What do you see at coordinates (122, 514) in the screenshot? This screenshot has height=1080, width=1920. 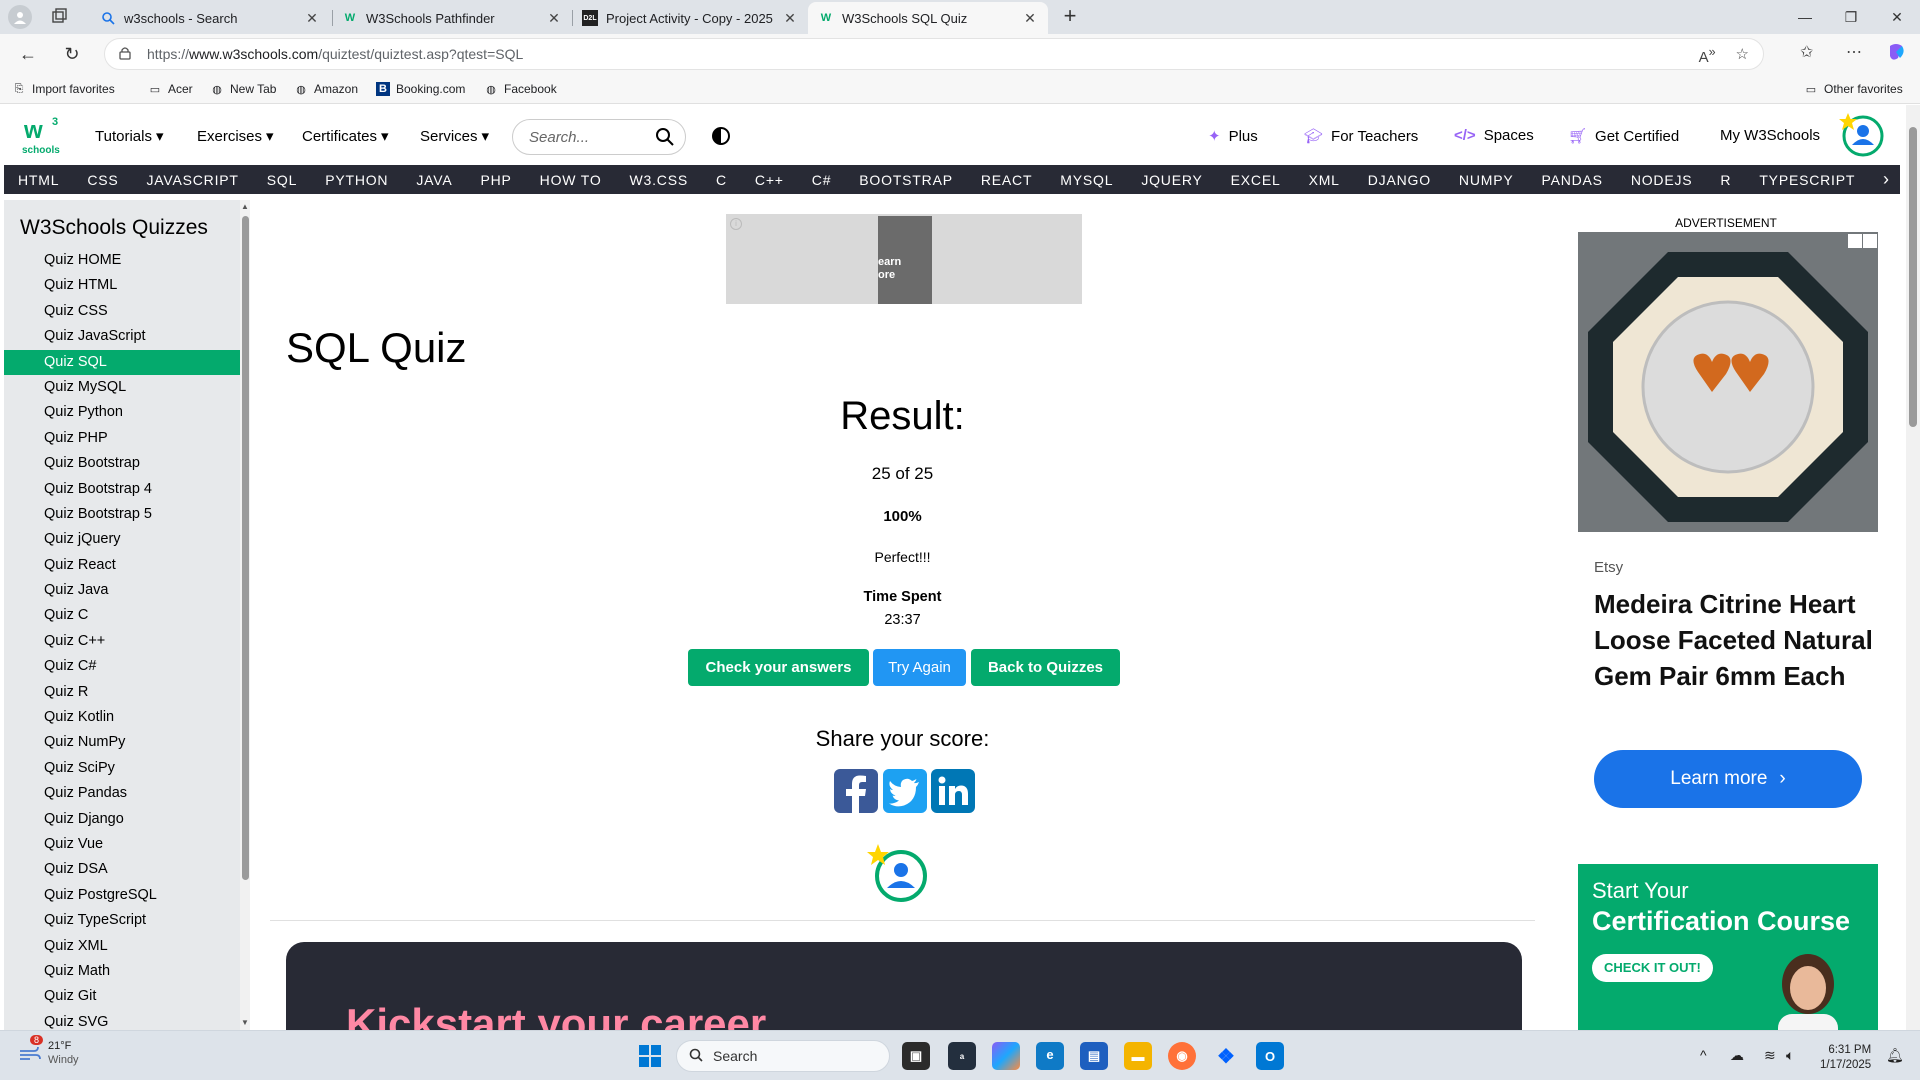 I see `sidebar-quiz-link: Quiz Bootstrap 5` at bounding box center [122, 514].